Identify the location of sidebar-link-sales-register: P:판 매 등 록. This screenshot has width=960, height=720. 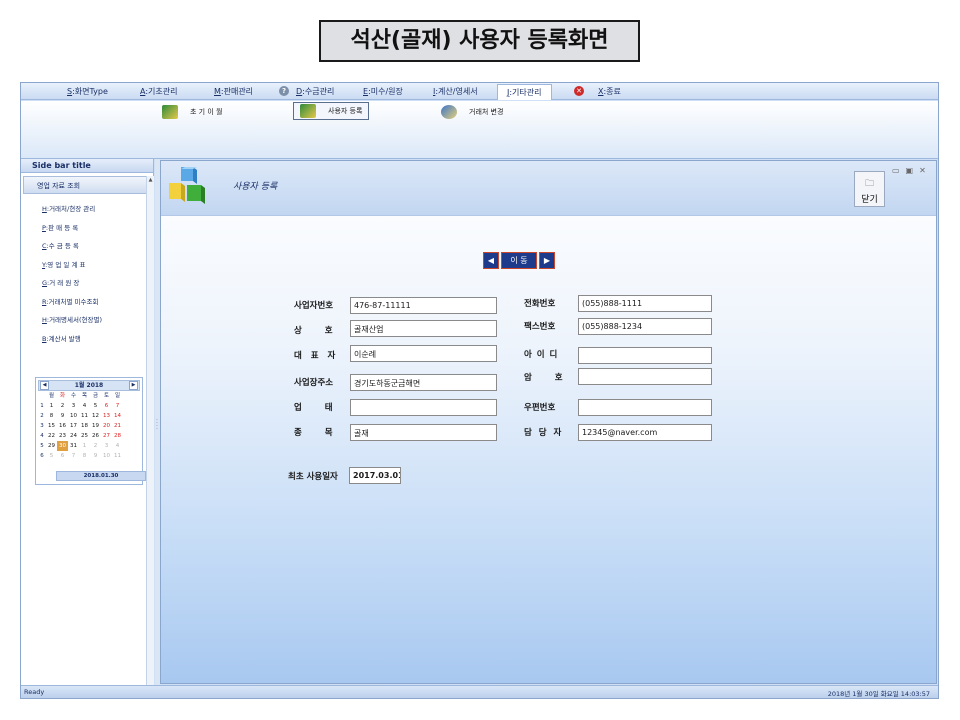
(87, 231).